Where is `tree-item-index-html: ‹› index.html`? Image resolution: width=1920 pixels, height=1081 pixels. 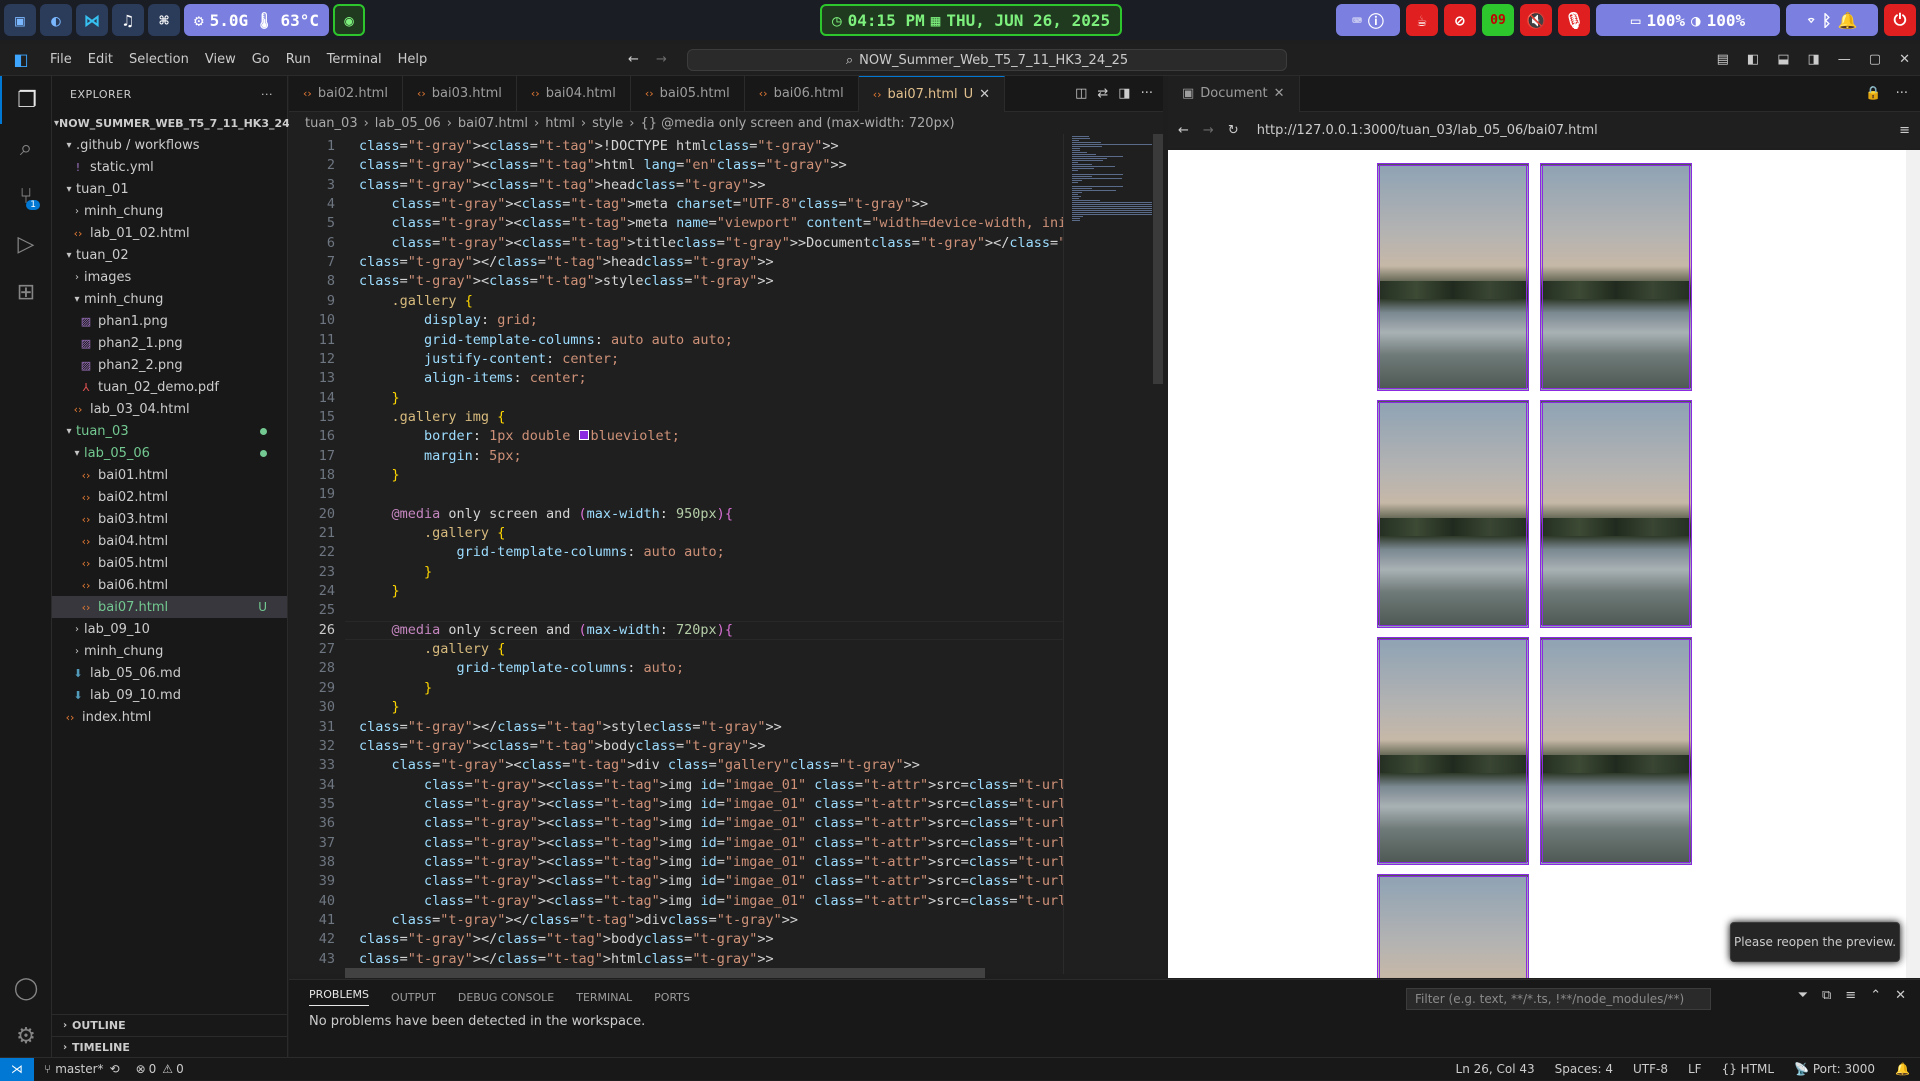 tree-item-index-html: ‹› index.html is located at coordinates (169, 717).